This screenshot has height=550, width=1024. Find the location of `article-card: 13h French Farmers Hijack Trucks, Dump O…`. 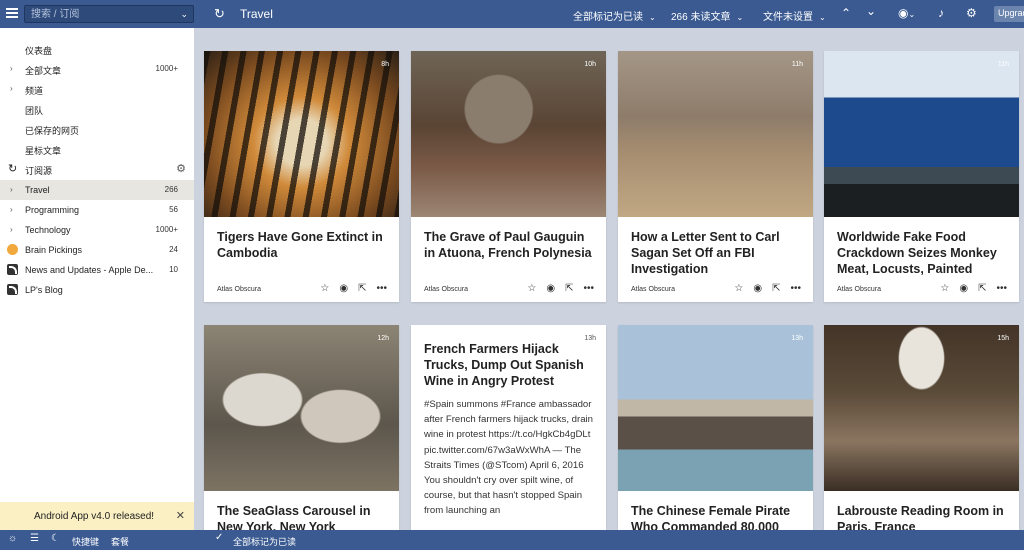

article-card: 13h French Farmers Hijack Trucks, Dump O… is located at coordinates (508, 427).